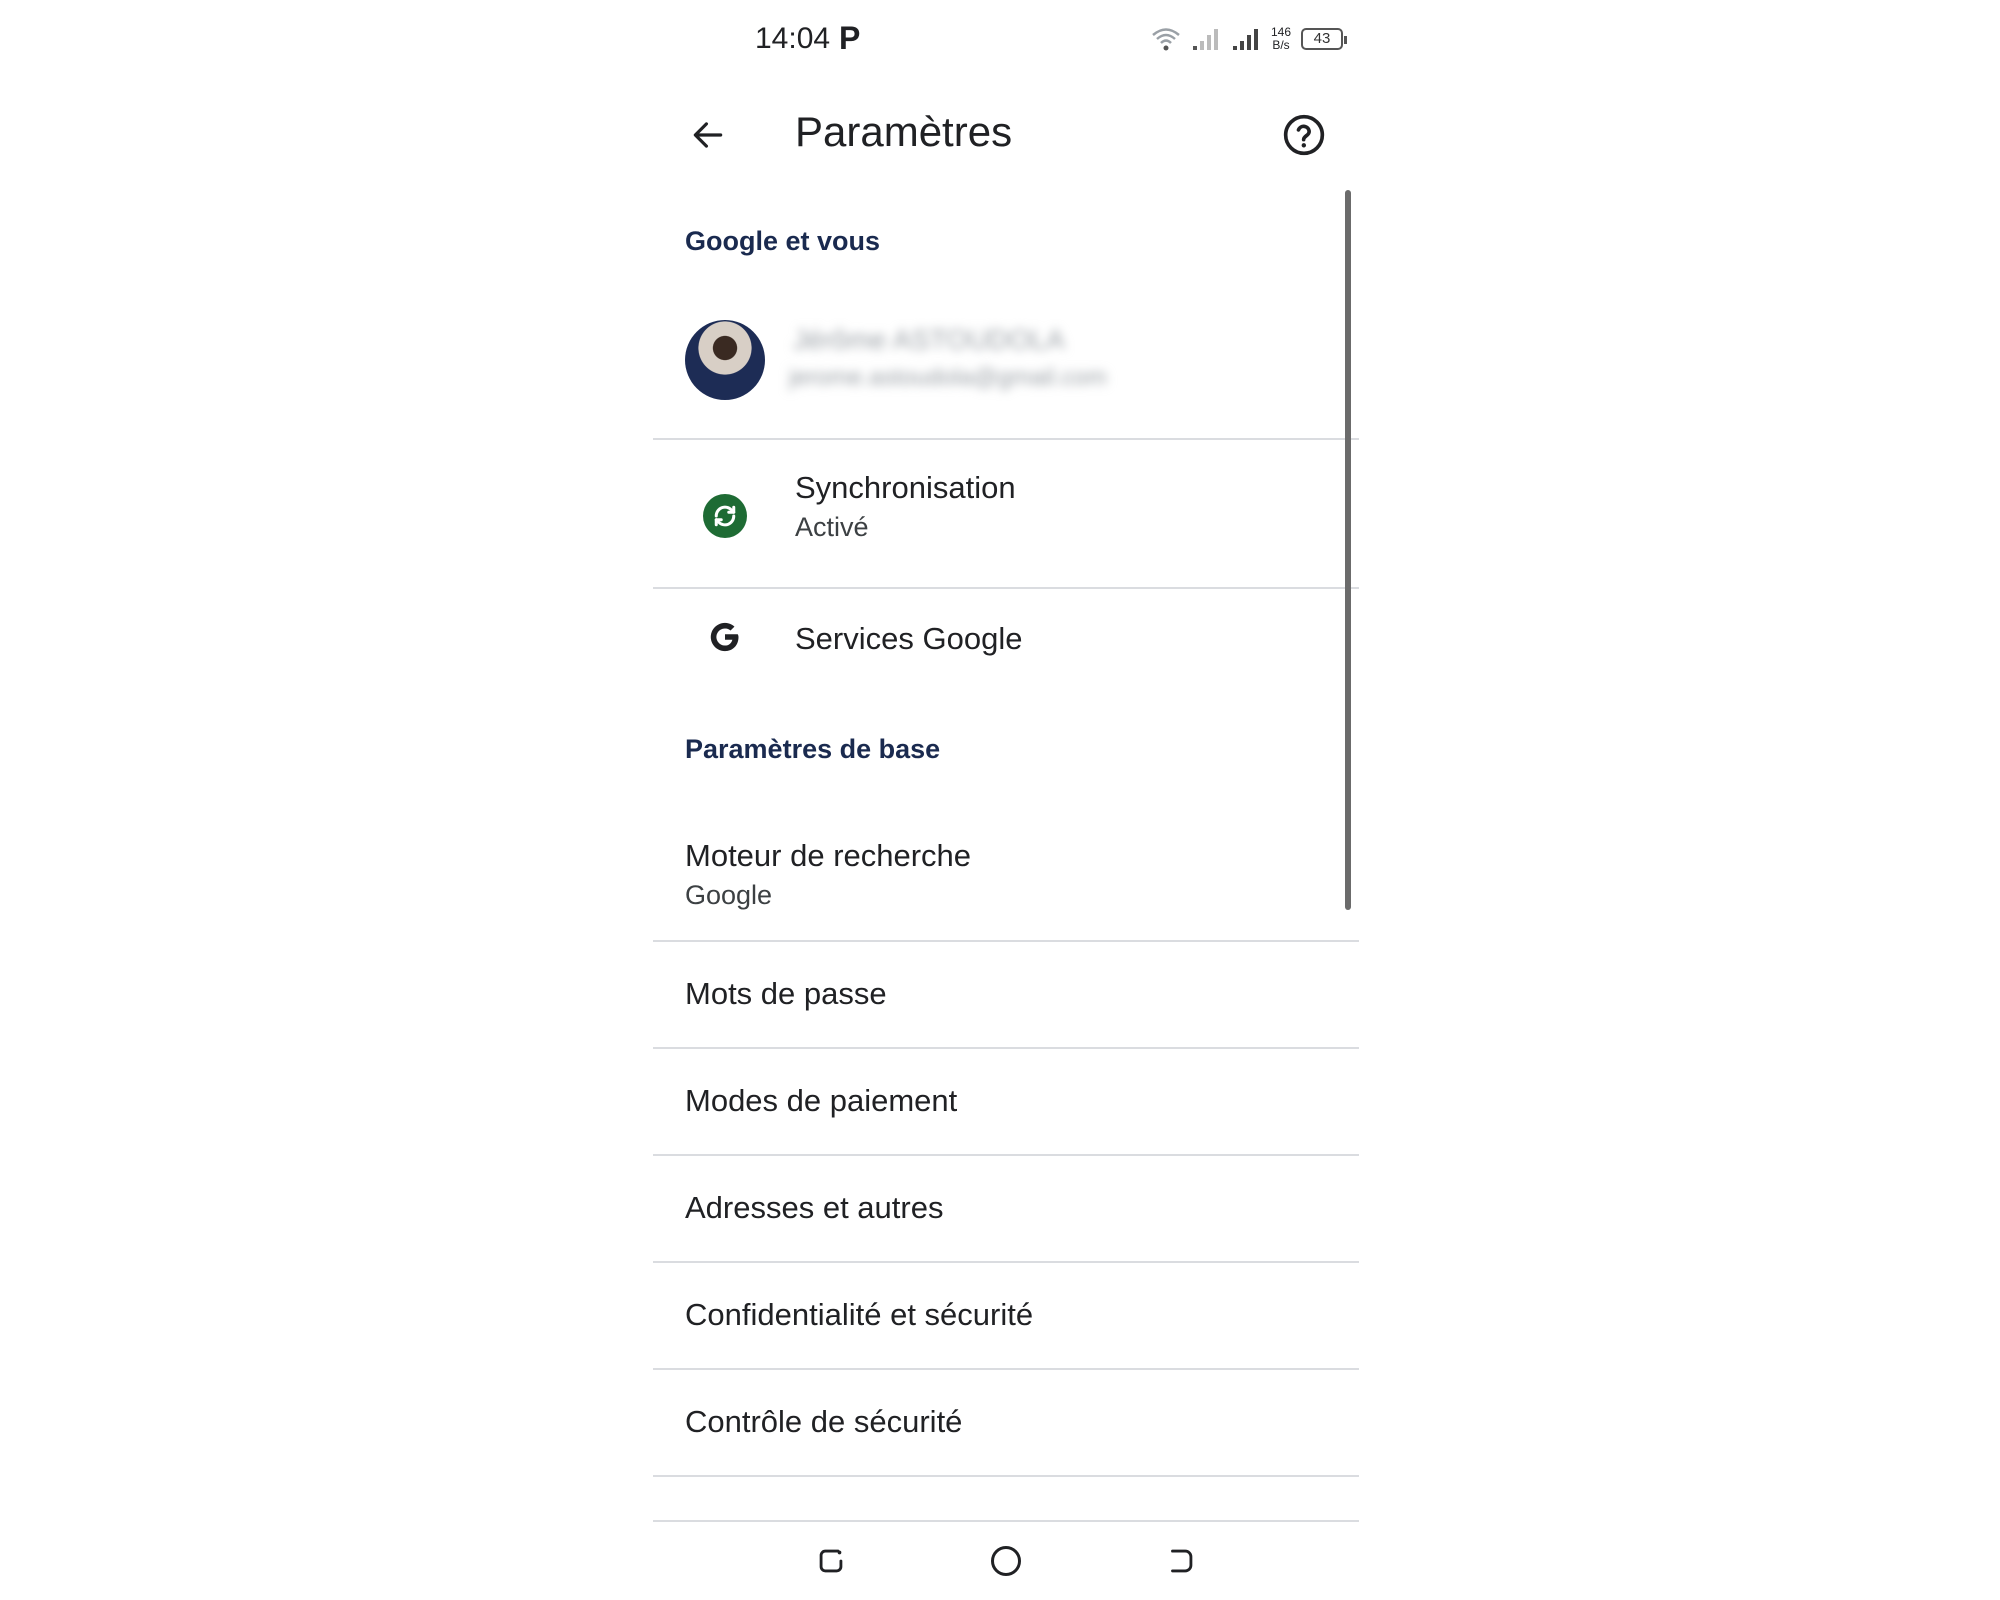 This screenshot has width=2000, height=1600. I want to click on help-circle-icon, so click(1304, 135).